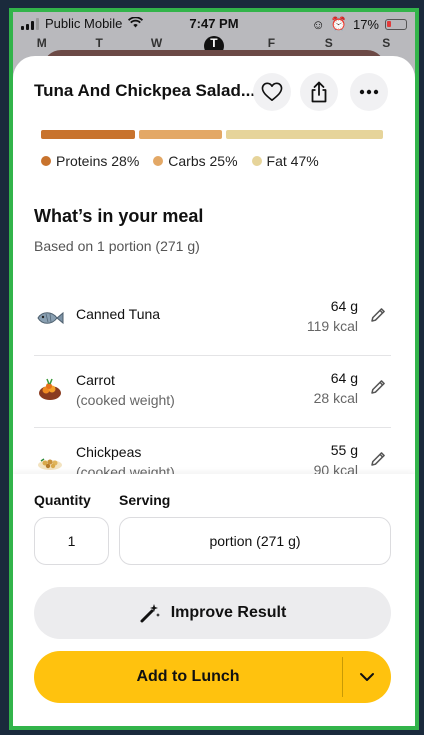 Image resolution: width=424 pixels, height=735 pixels. What do you see at coordinates (332, 316) in the screenshot?
I see `ingredient-values: 64 g 119 kcal` at bounding box center [332, 316].